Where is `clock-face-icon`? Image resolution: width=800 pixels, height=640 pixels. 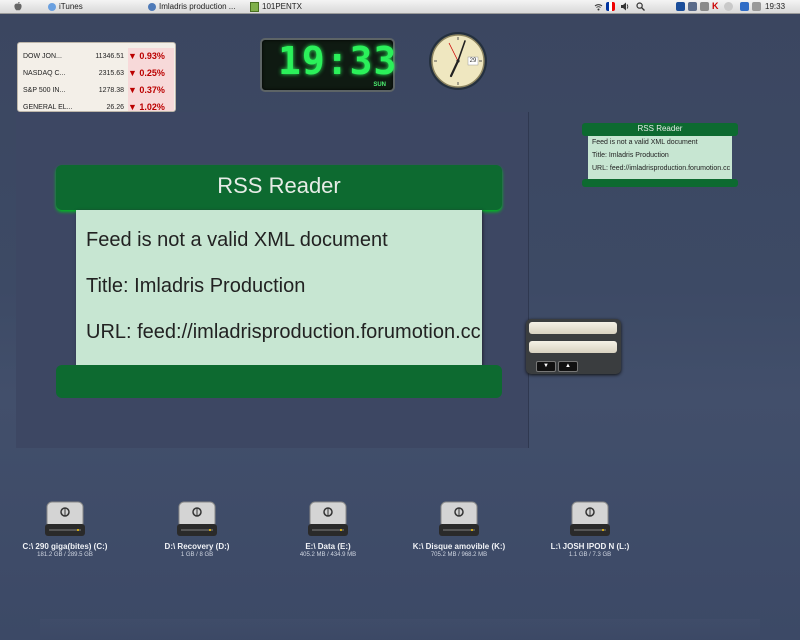 clock-face-icon is located at coordinates (458, 61).